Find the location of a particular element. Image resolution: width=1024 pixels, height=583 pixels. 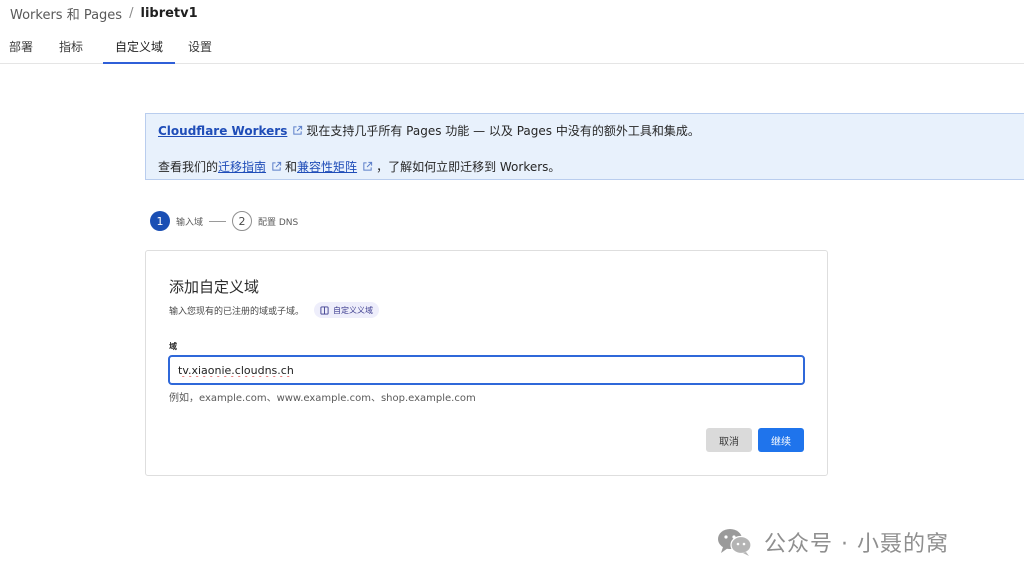

tab-bar: 部署 指标 自定义域 设置 is located at coordinates (112, 47).